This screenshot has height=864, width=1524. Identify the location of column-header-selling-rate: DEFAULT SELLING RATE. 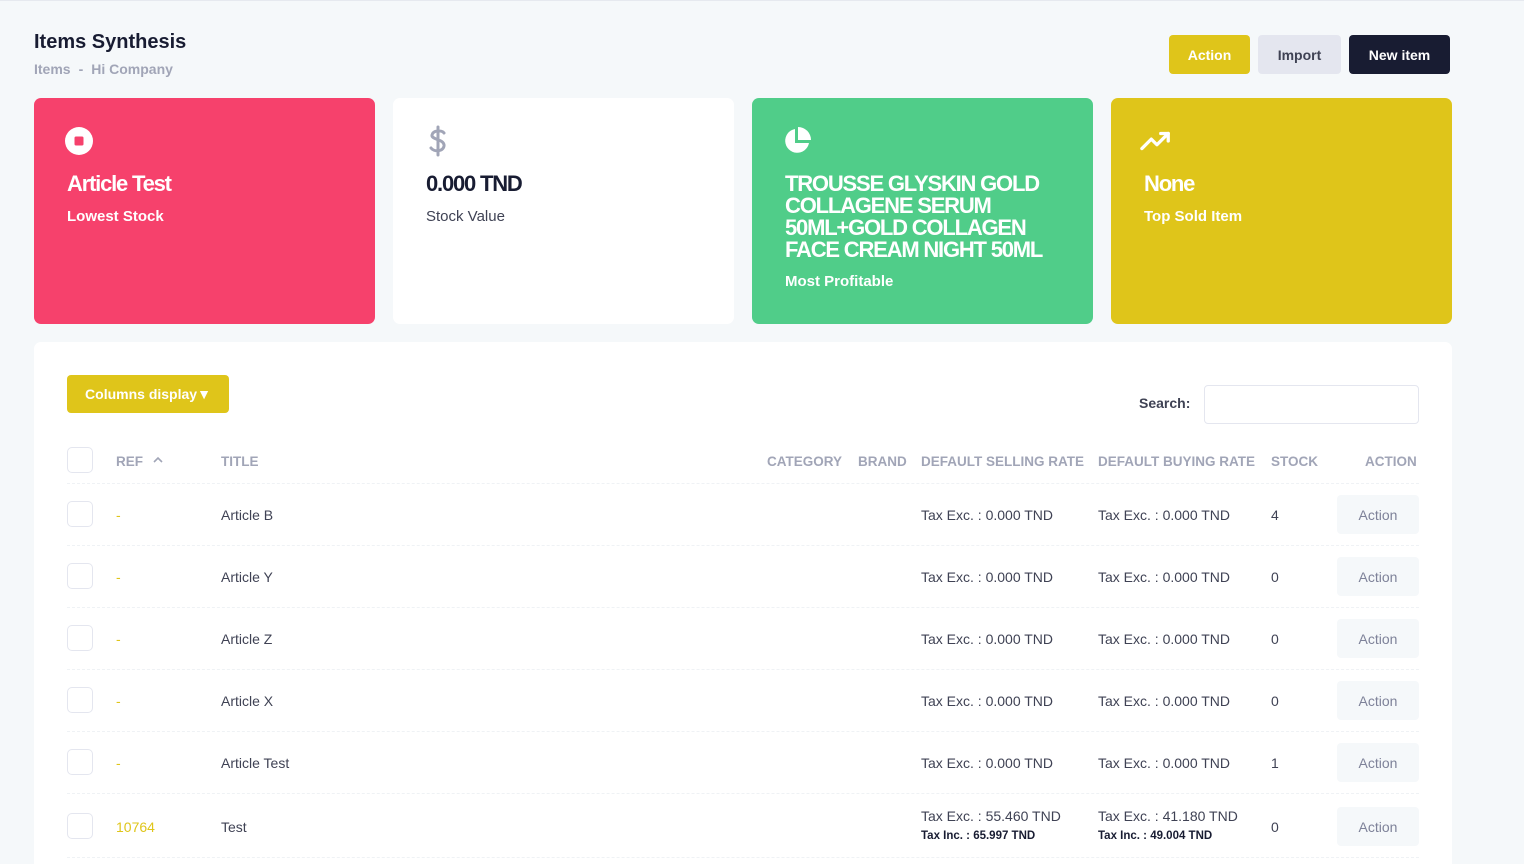
(1002, 461).